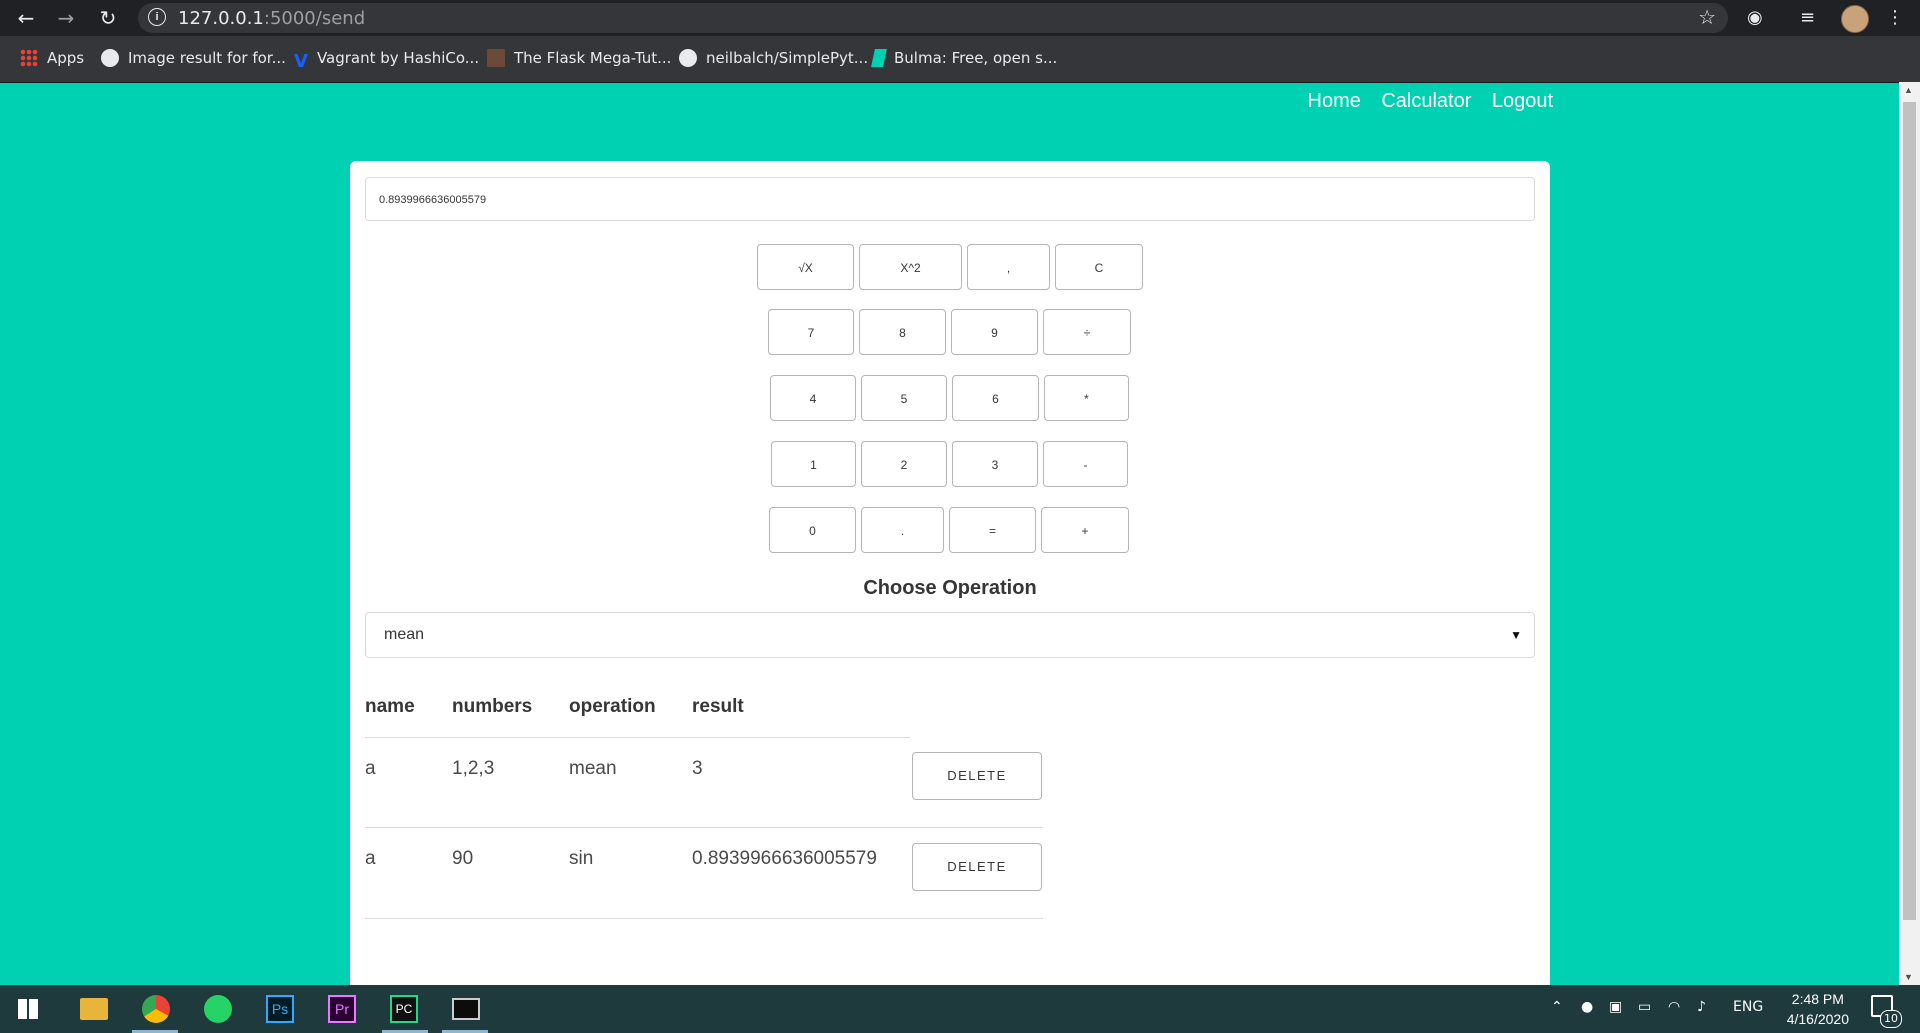 The image size is (1920, 1033). What do you see at coordinates (66, 18) in the screenshot?
I see `forward-icon: →` at bounding box center [66, 18].